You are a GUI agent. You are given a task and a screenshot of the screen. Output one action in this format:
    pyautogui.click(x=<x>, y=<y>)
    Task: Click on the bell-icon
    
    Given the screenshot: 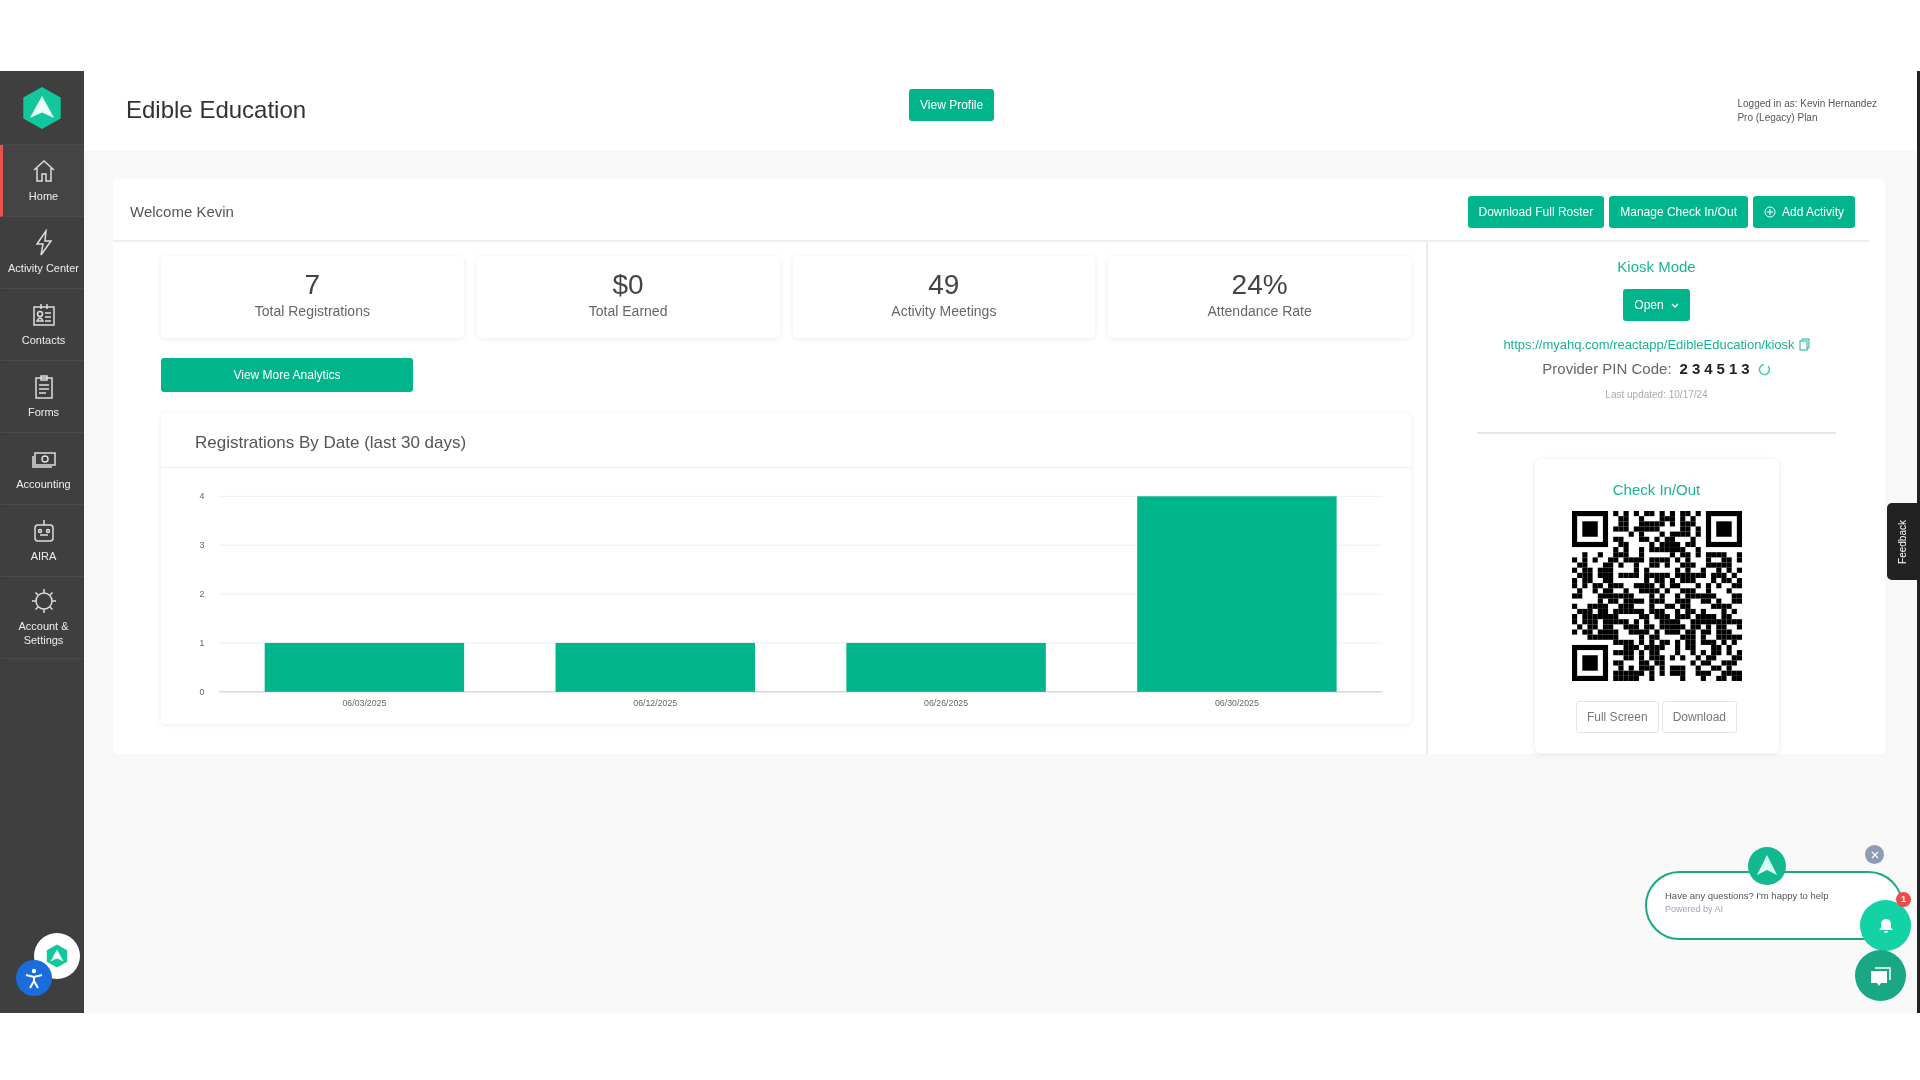 What is the action you would take?
    pyautogui.click(x=1885, y=925)
    